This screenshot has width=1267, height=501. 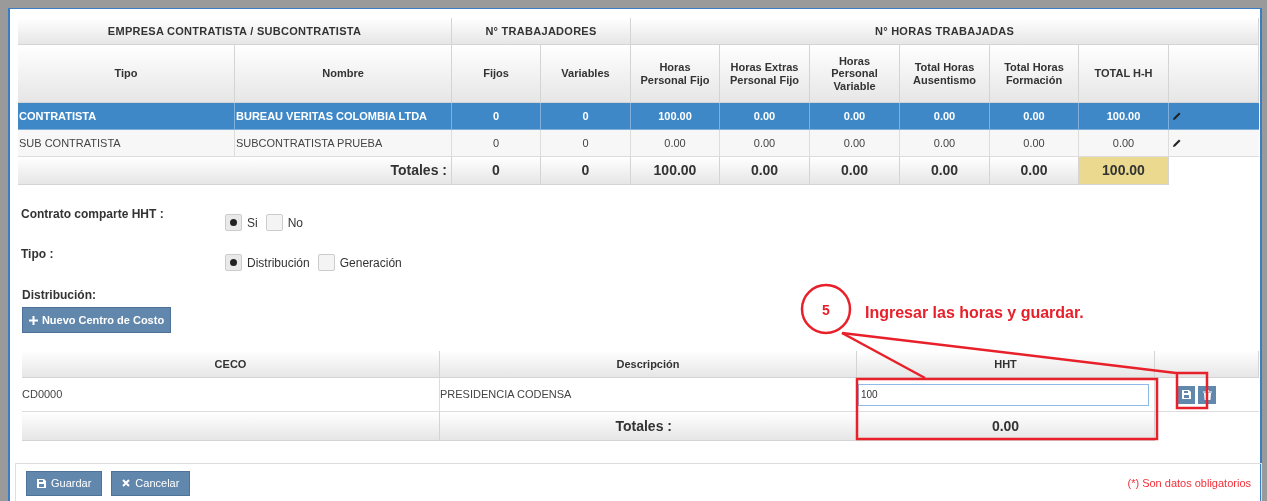 I want to click on column-header: Variables, so click(x=586, y=74).